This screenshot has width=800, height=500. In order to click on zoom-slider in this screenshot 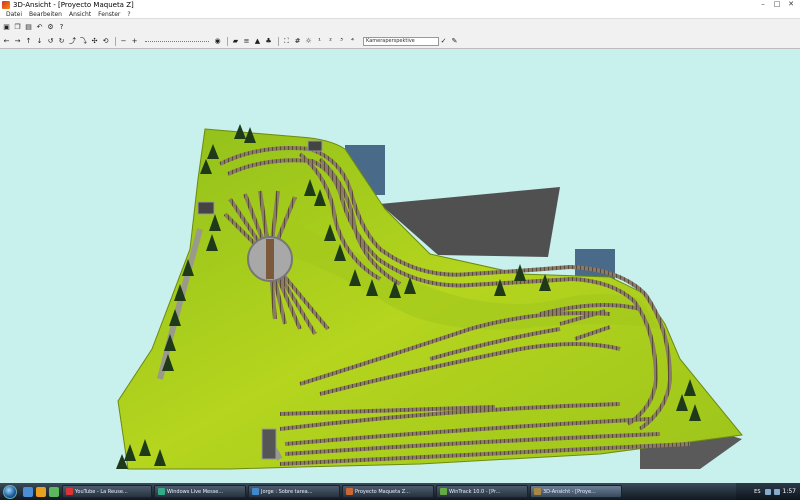, I will do `click(177, 41)`.